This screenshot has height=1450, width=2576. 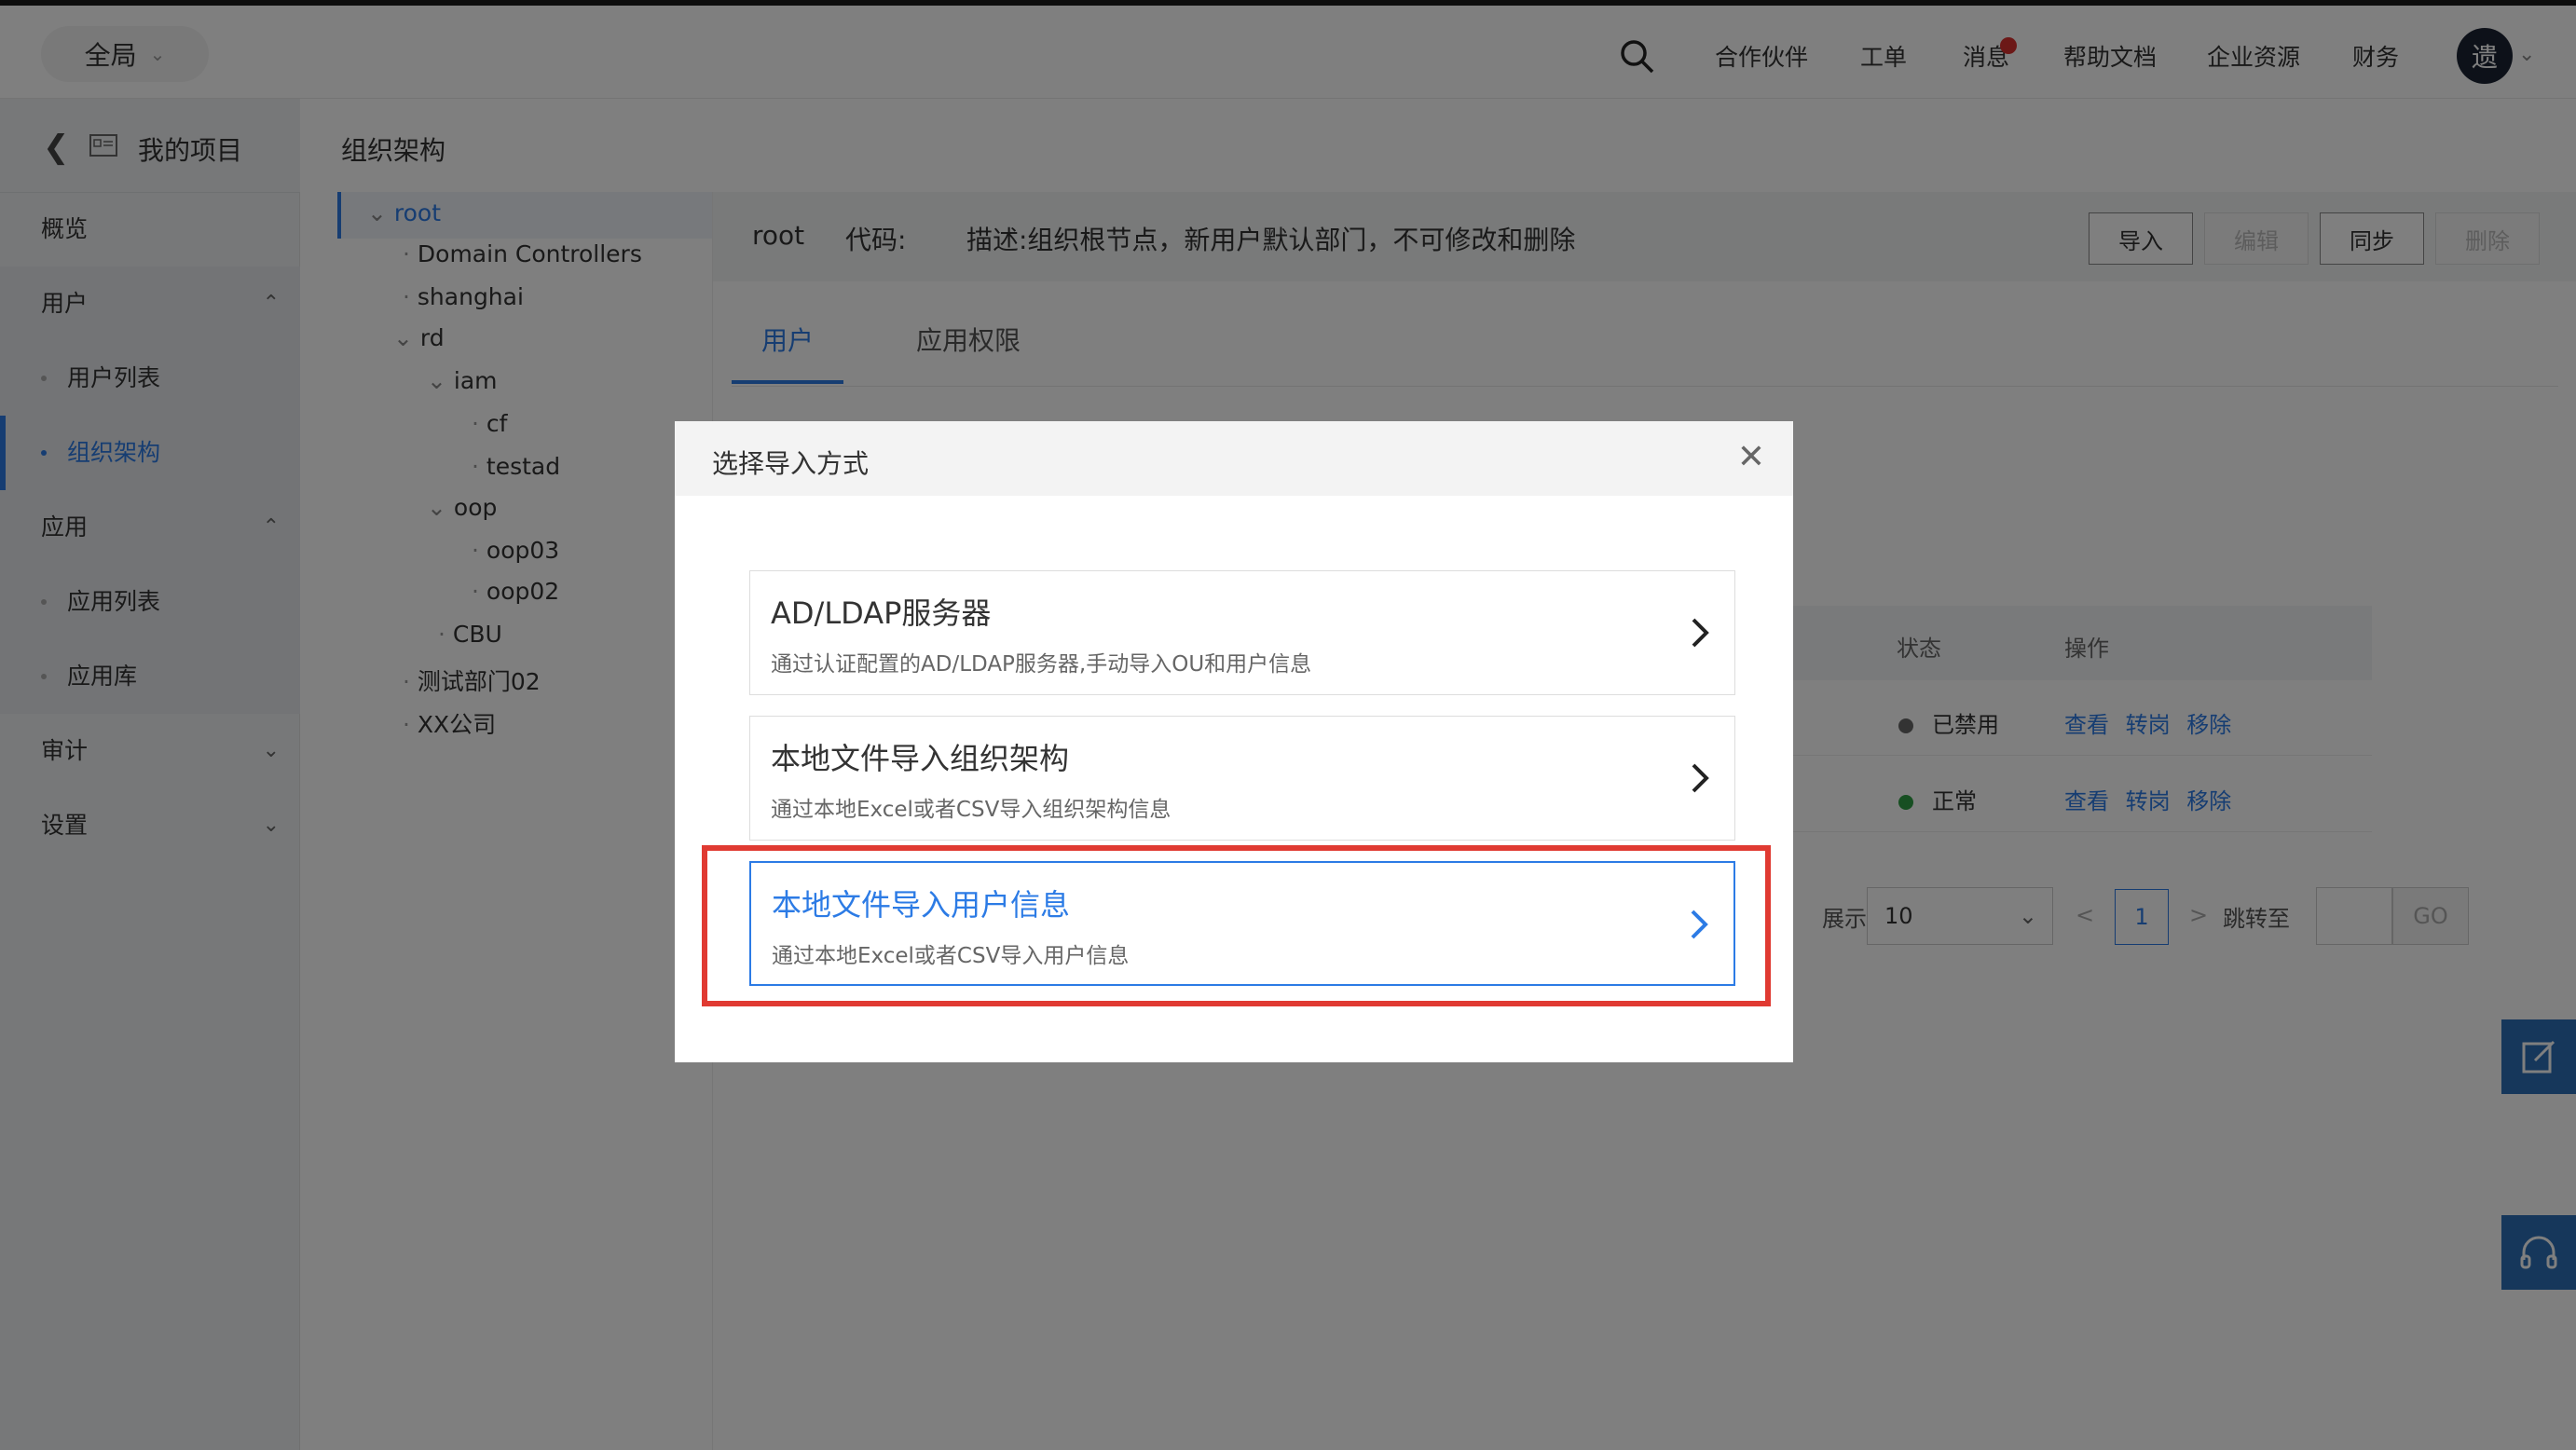 What do you see at coordinates (881, 613) in the screenshot?
I see `option-title: AD/LDAP服务器` at bounding box center [881, 613].